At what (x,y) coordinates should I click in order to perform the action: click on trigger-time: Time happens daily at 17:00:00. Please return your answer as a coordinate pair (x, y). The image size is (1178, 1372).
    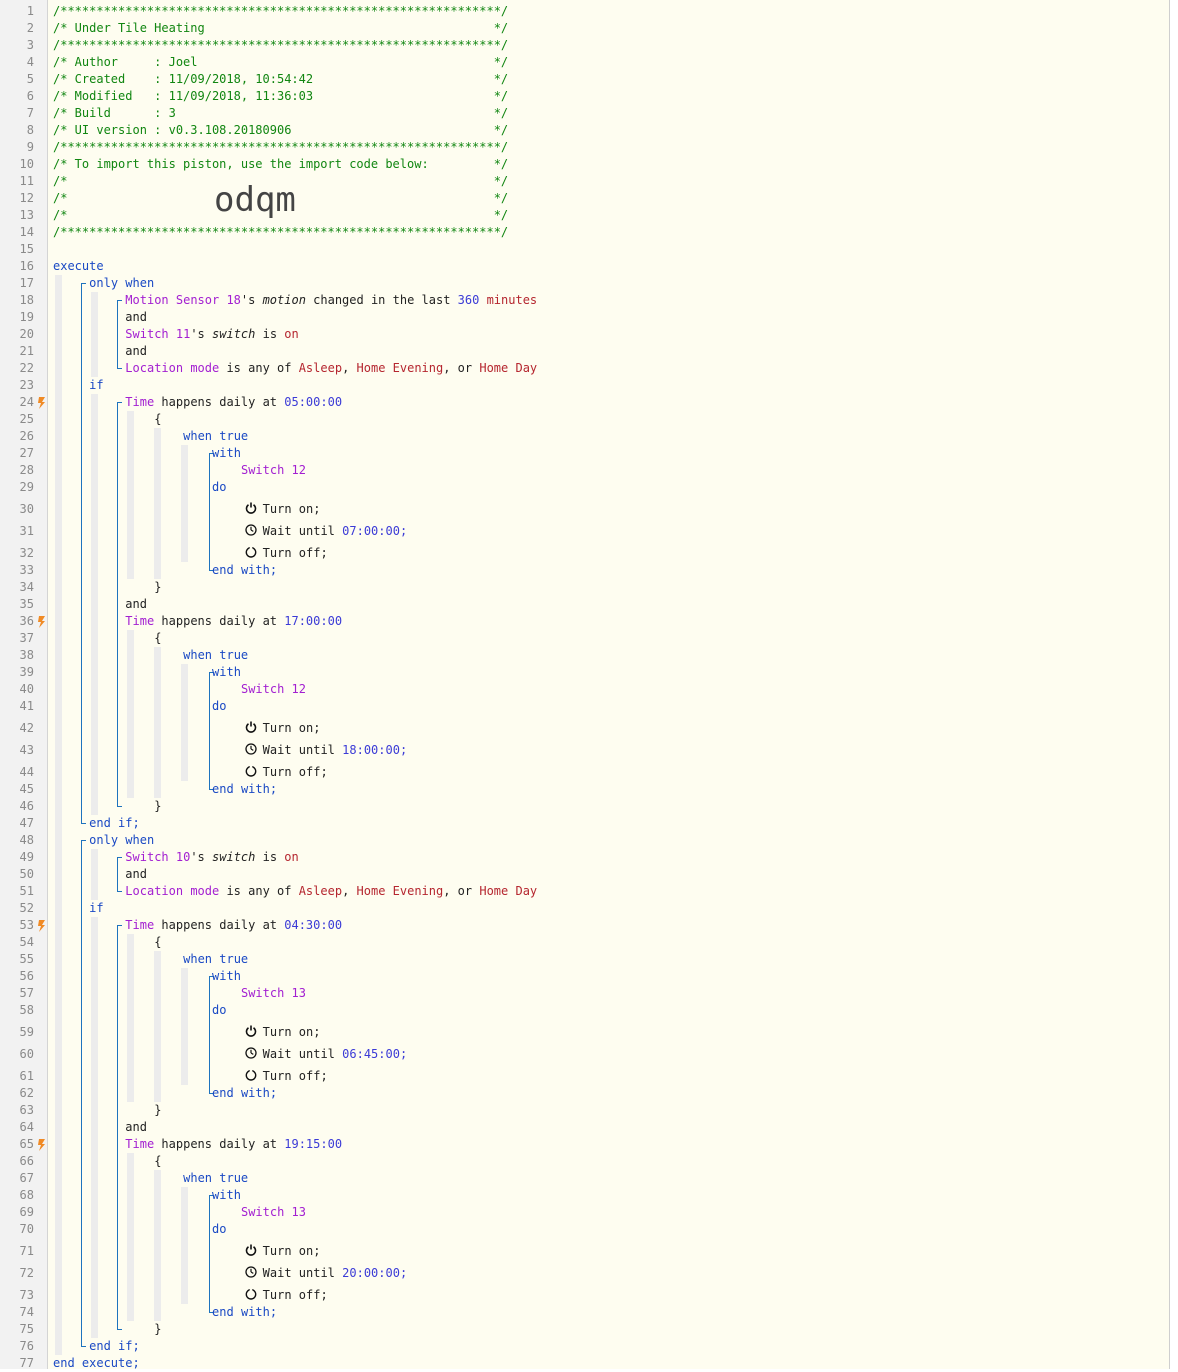
    Looking at the image, I should click on (233, 621).